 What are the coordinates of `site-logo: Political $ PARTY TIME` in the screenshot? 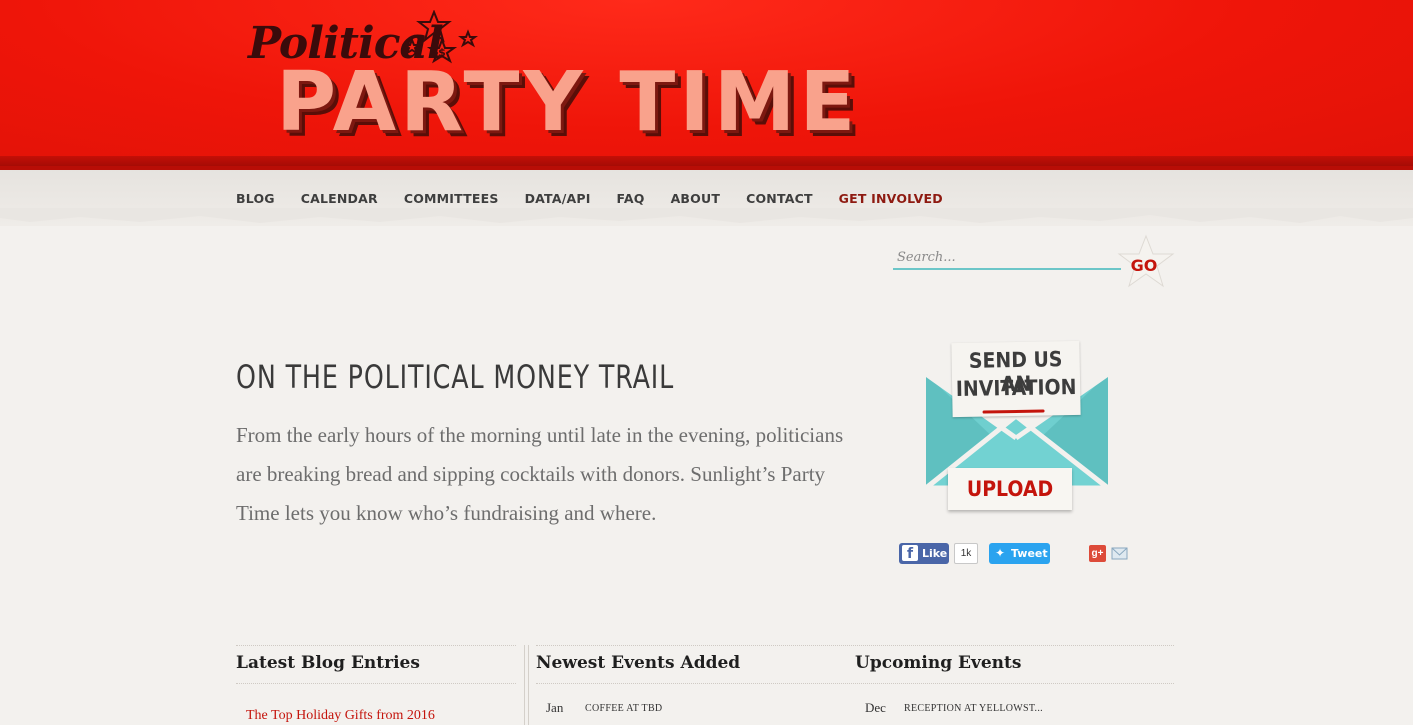 It's located at (576, 80).